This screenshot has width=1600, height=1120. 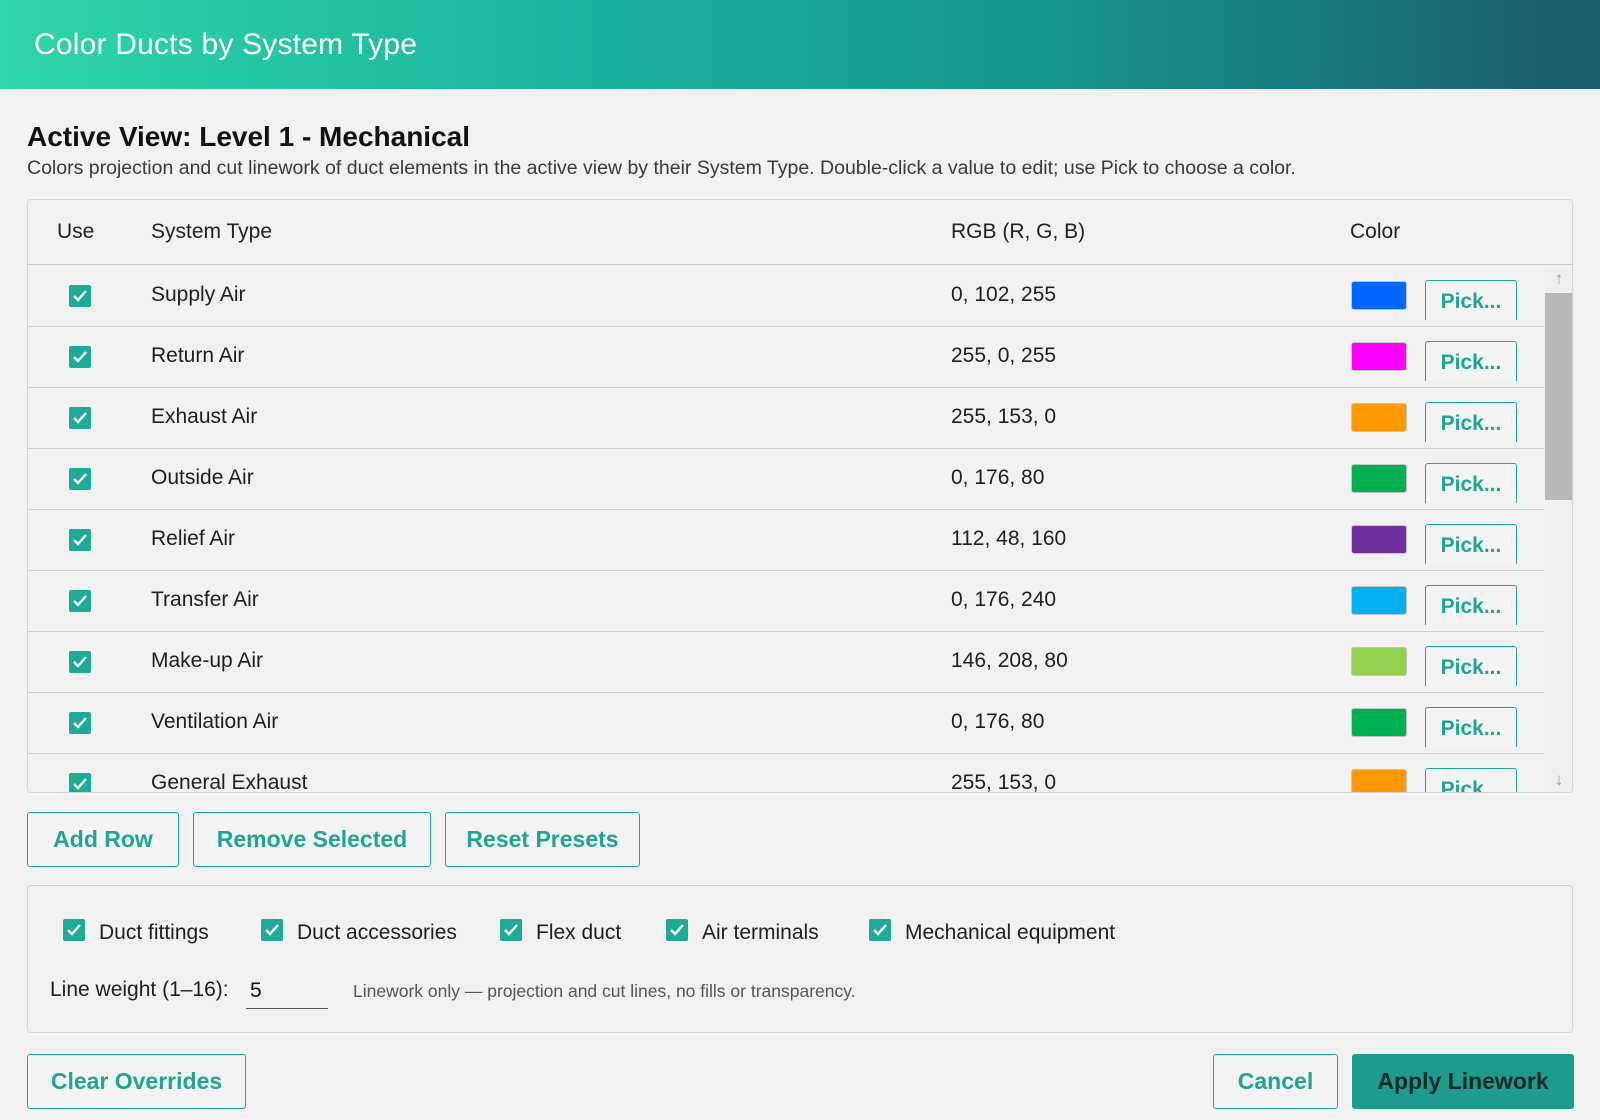 I want to click on option-label: Duct accessories, so click(x=377, y=933).